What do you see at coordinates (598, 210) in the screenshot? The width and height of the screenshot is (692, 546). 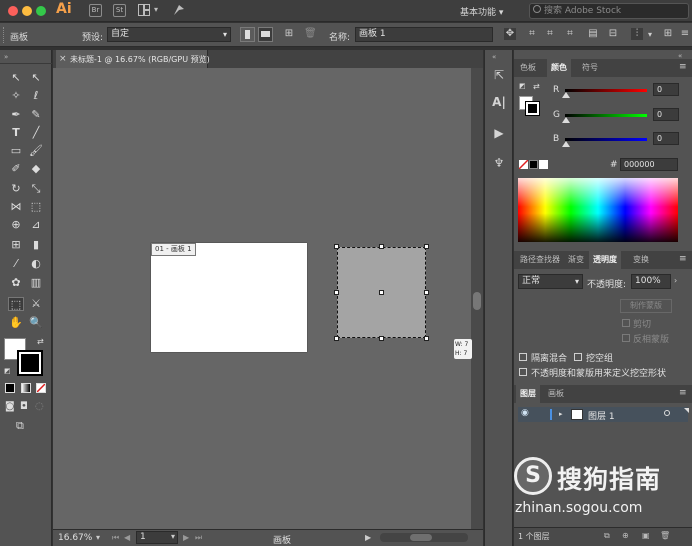 I see `color-spectrum` at bounding box center [598, 210].